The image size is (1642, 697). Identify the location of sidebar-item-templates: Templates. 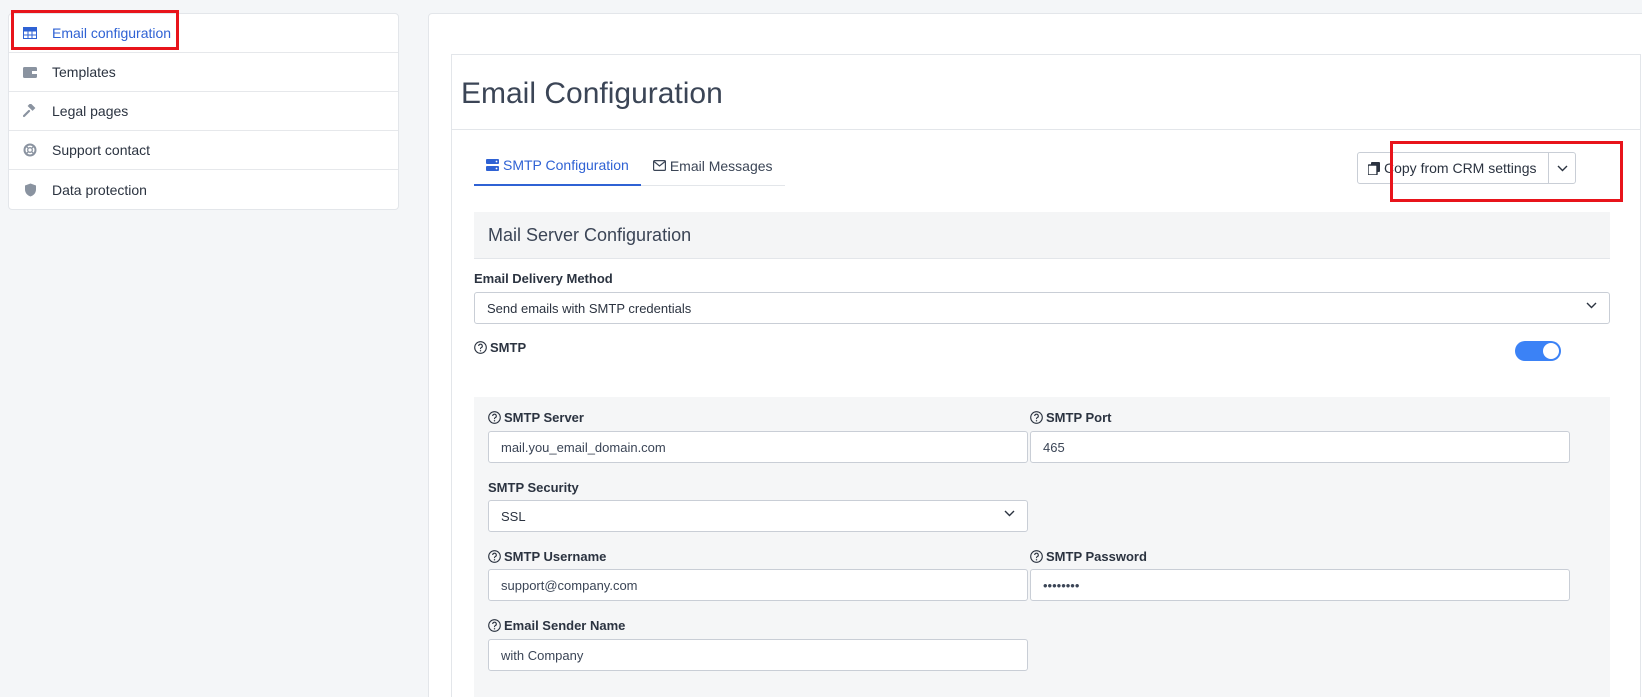
(203, 72).